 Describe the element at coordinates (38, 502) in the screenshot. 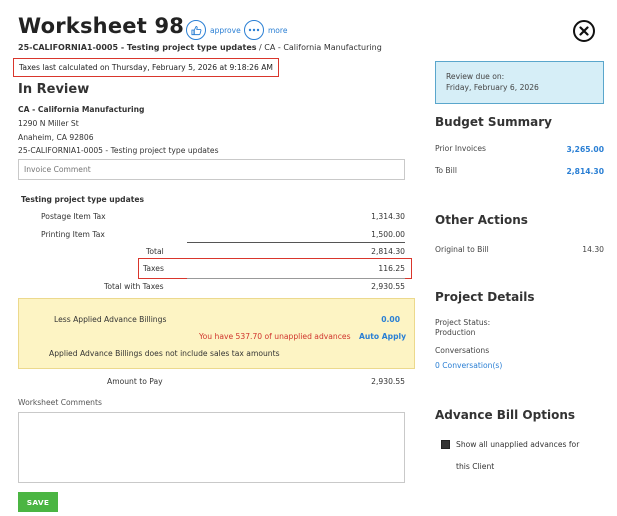

I see `save-button: SAVE` at that location.